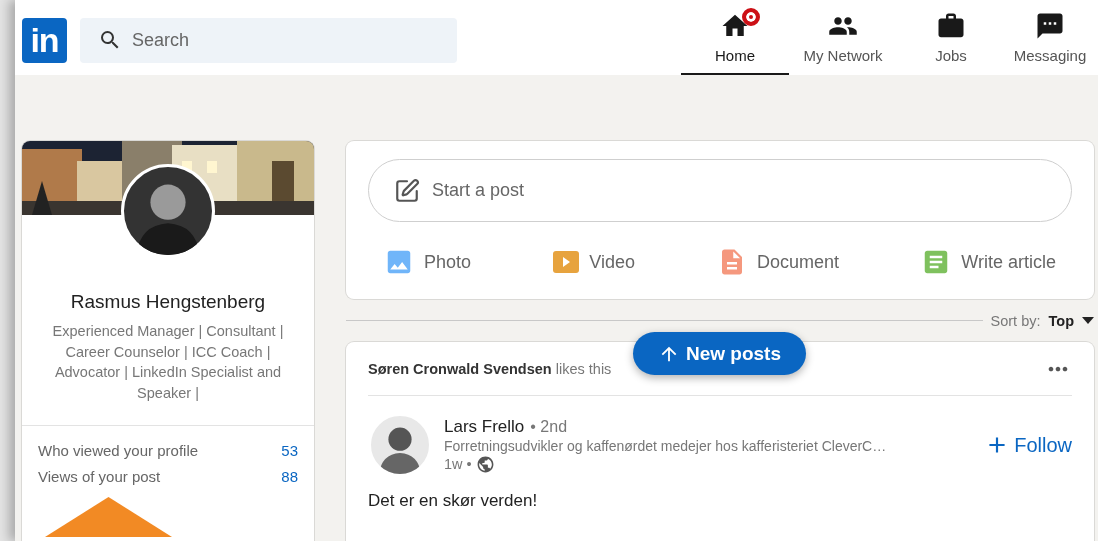 The height and width of the screenshot is (541, 1098). I want to click on logo: in, so click(44, 40).